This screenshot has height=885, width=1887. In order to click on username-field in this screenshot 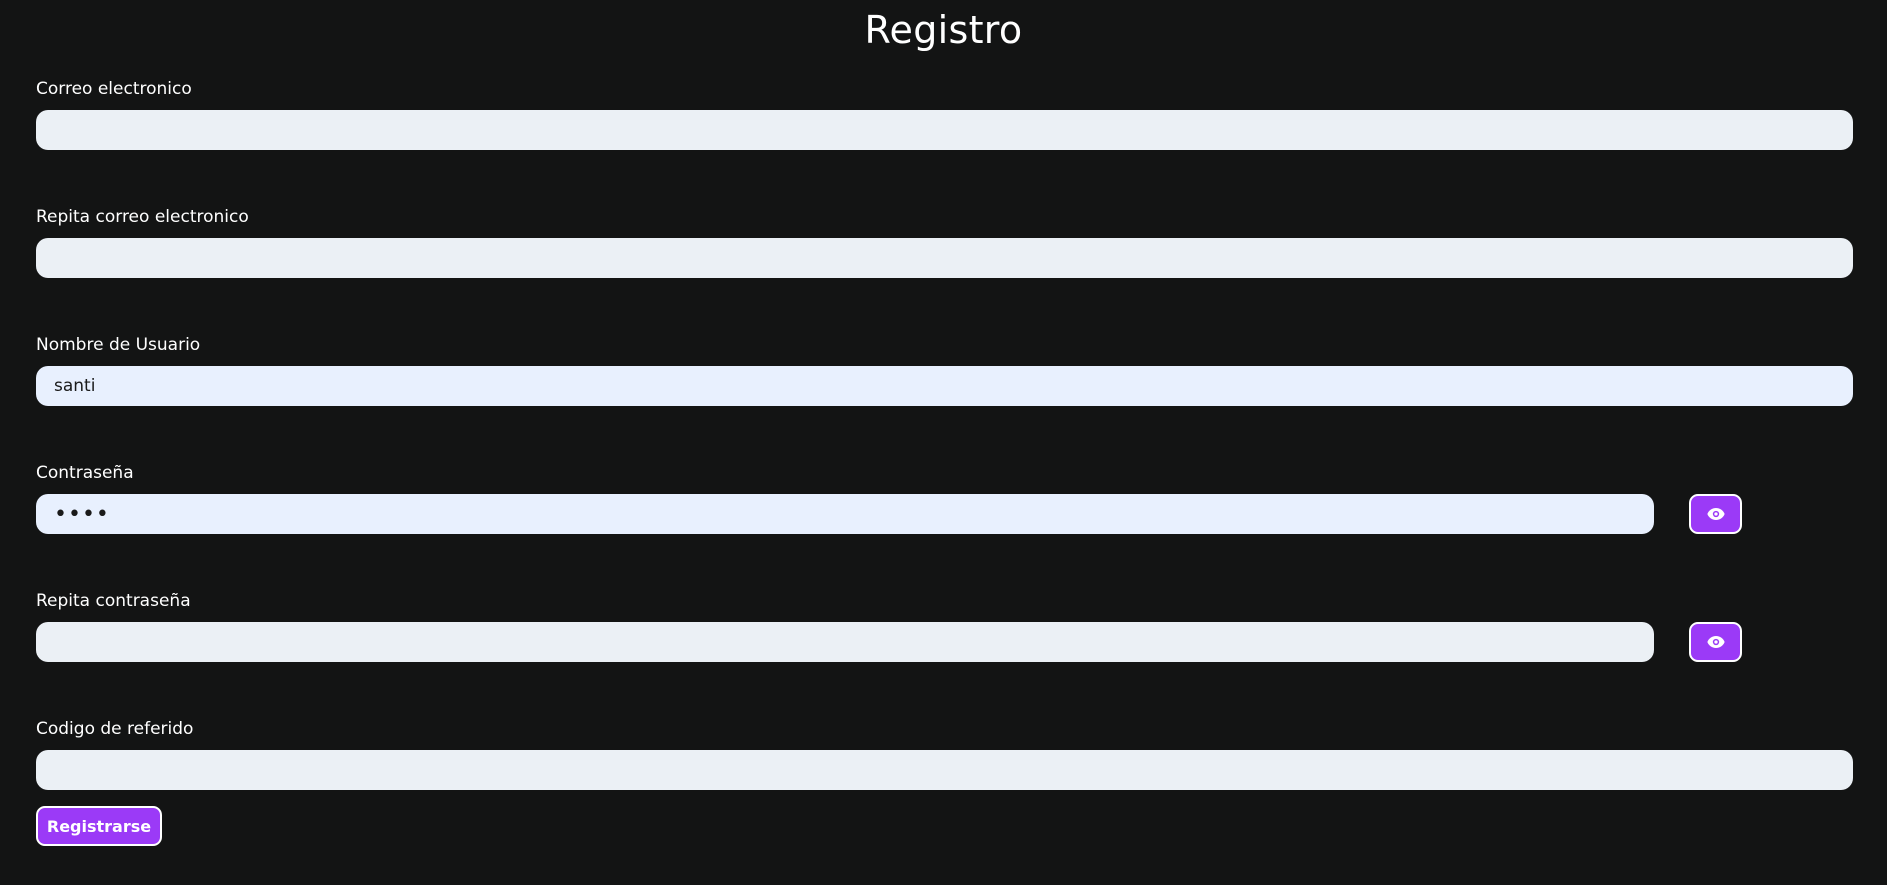, I will do `click(944, 386)`.